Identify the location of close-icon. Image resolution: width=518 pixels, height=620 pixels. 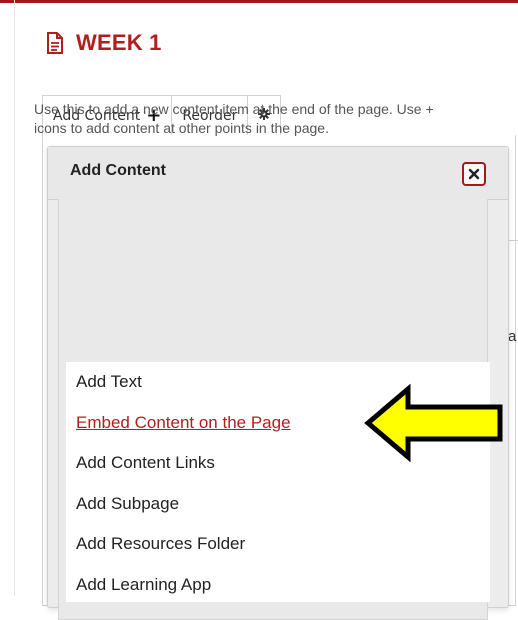
(474, 174).